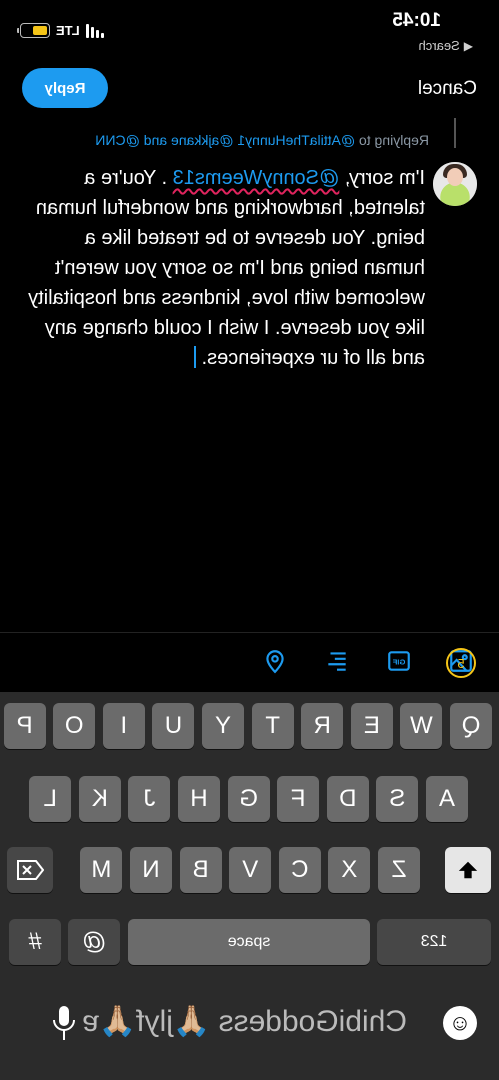 Image resolution: width=499 pixels, height=1080 pixels. What do you see at coordinates (460, 1023) in the screenshot?
I see `emoji-icon: ☺` at bounding box center [460, 1023].